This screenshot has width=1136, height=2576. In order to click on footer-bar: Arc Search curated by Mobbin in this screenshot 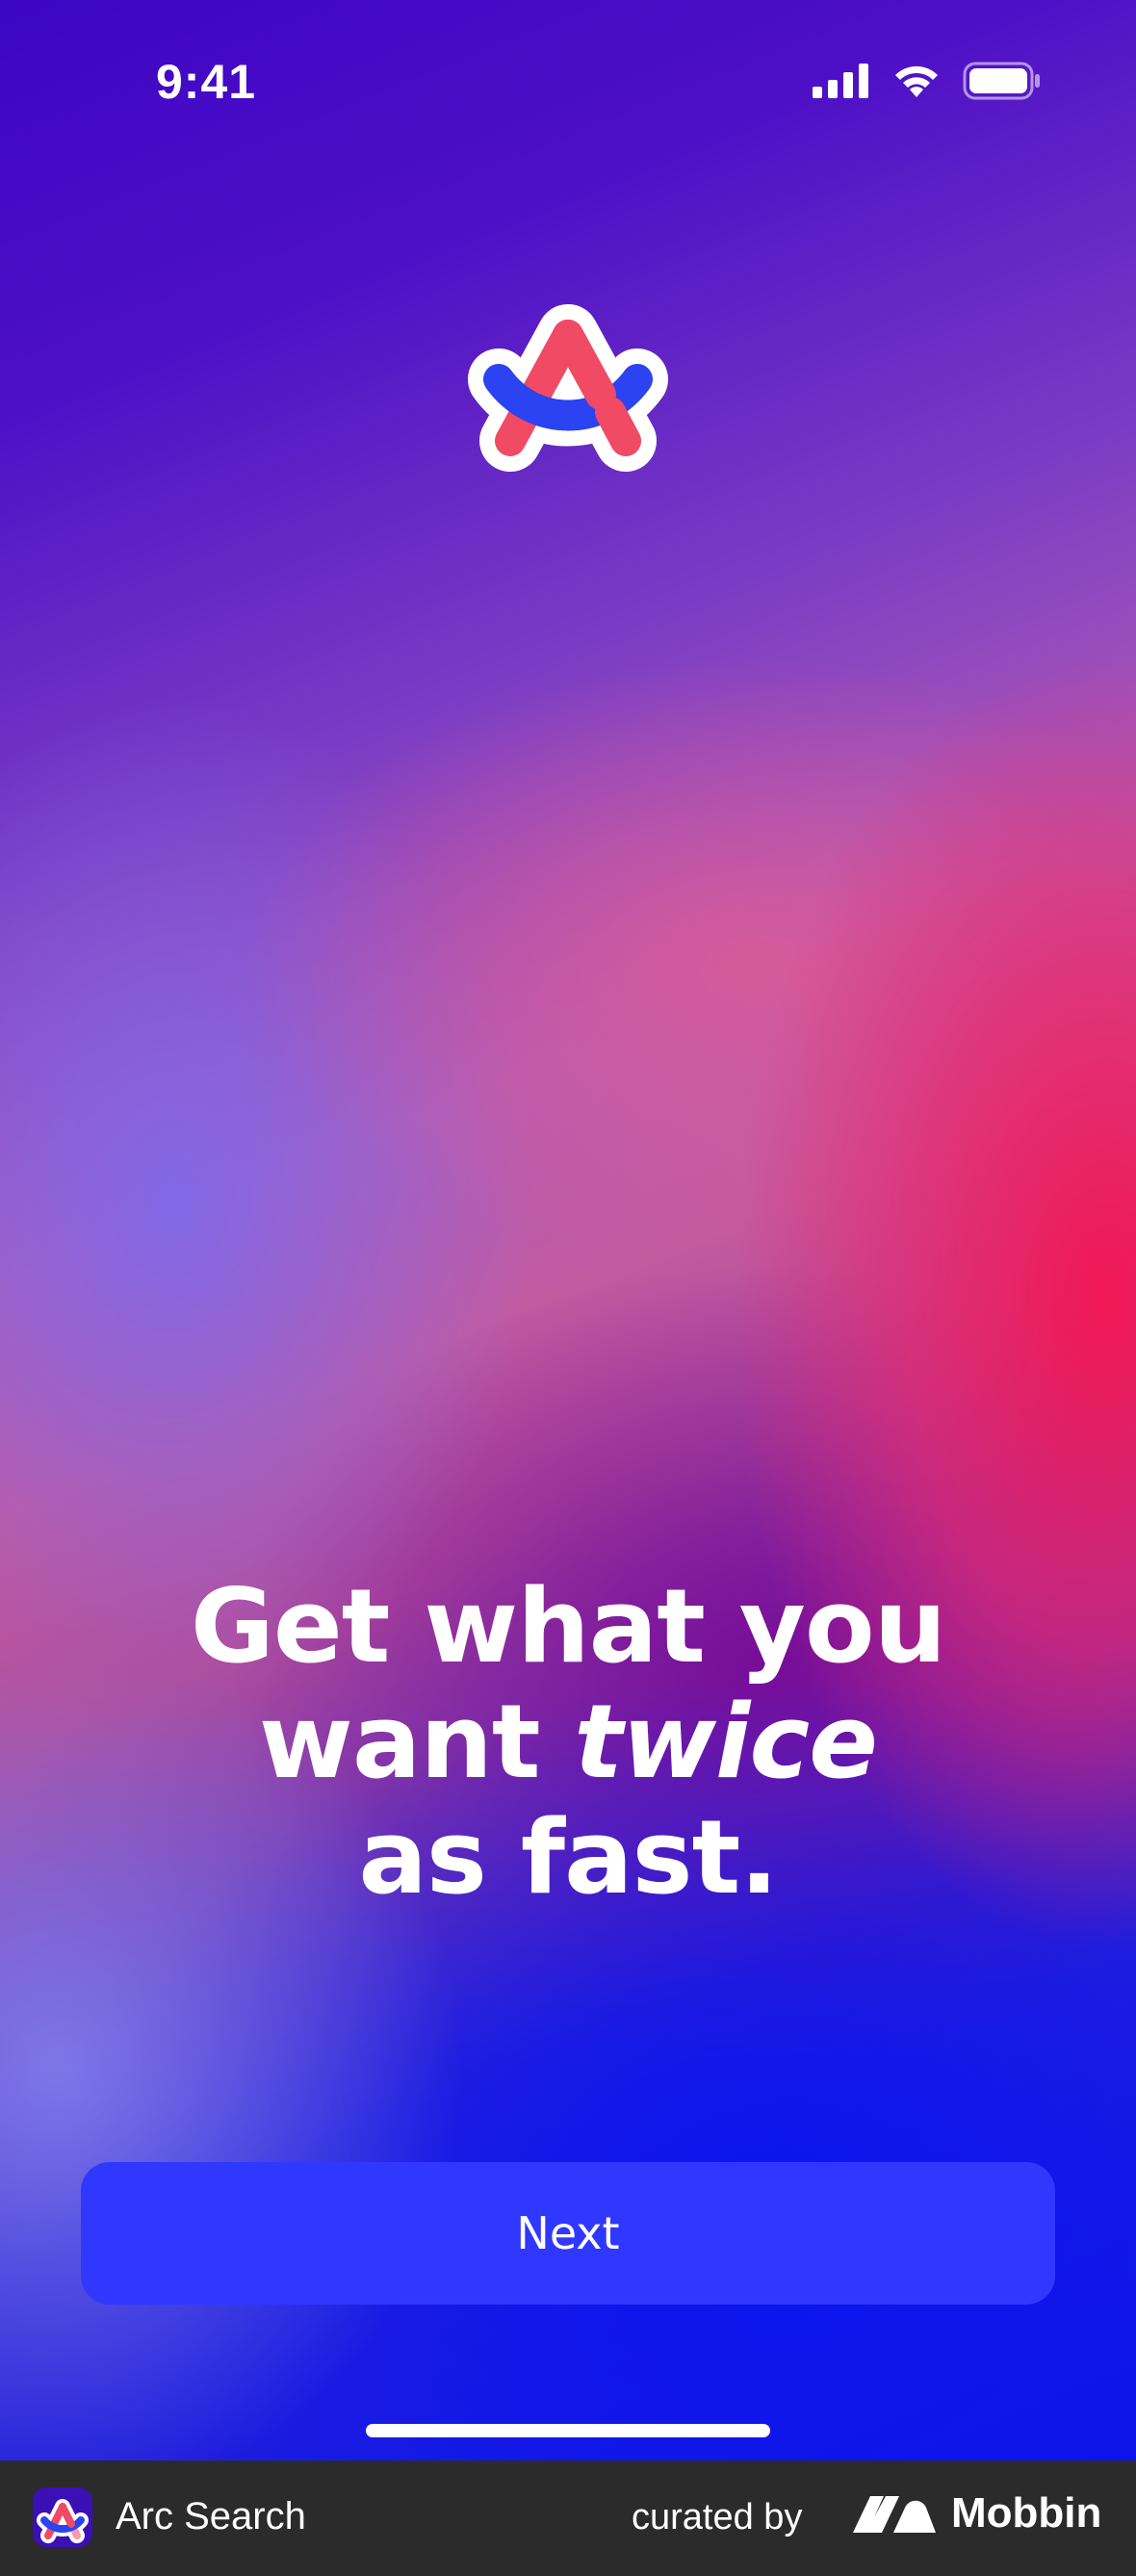, I will do `click(568, 2518)`.